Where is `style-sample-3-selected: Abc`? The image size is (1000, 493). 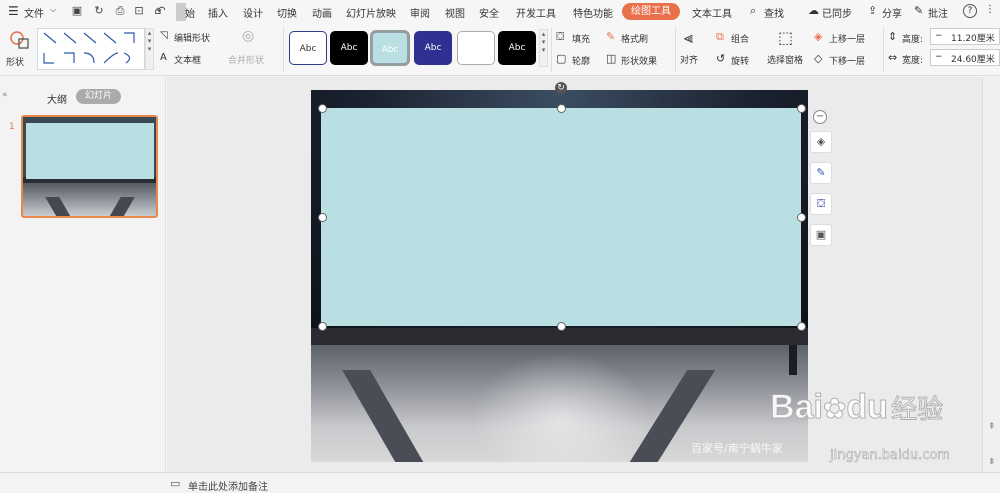
style-sample-3-selected: Abc is located at coordinates (390, 48).